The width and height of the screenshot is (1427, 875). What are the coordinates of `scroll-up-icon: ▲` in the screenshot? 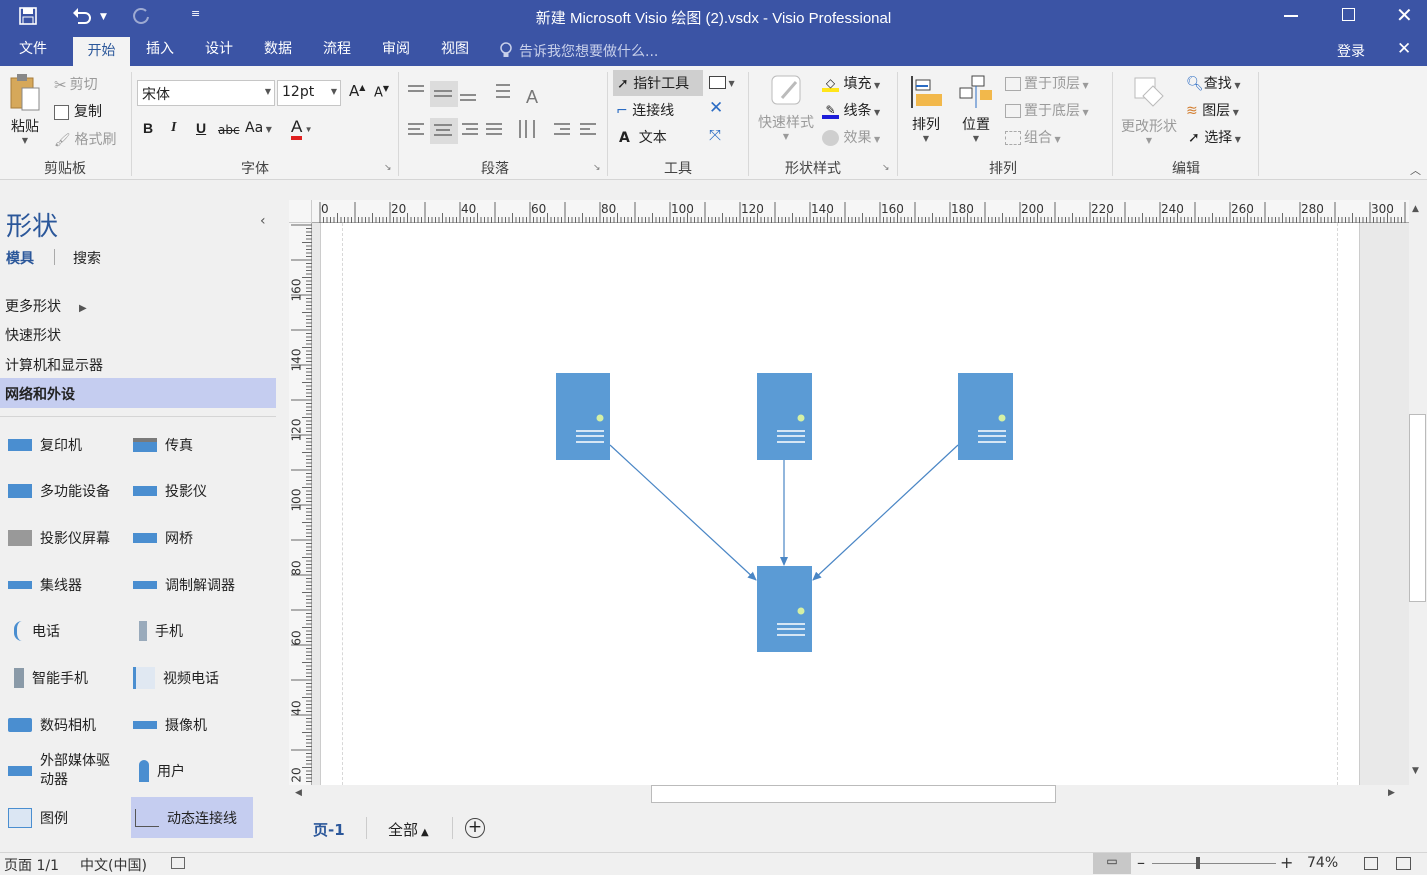 It's located at (1415, 209).